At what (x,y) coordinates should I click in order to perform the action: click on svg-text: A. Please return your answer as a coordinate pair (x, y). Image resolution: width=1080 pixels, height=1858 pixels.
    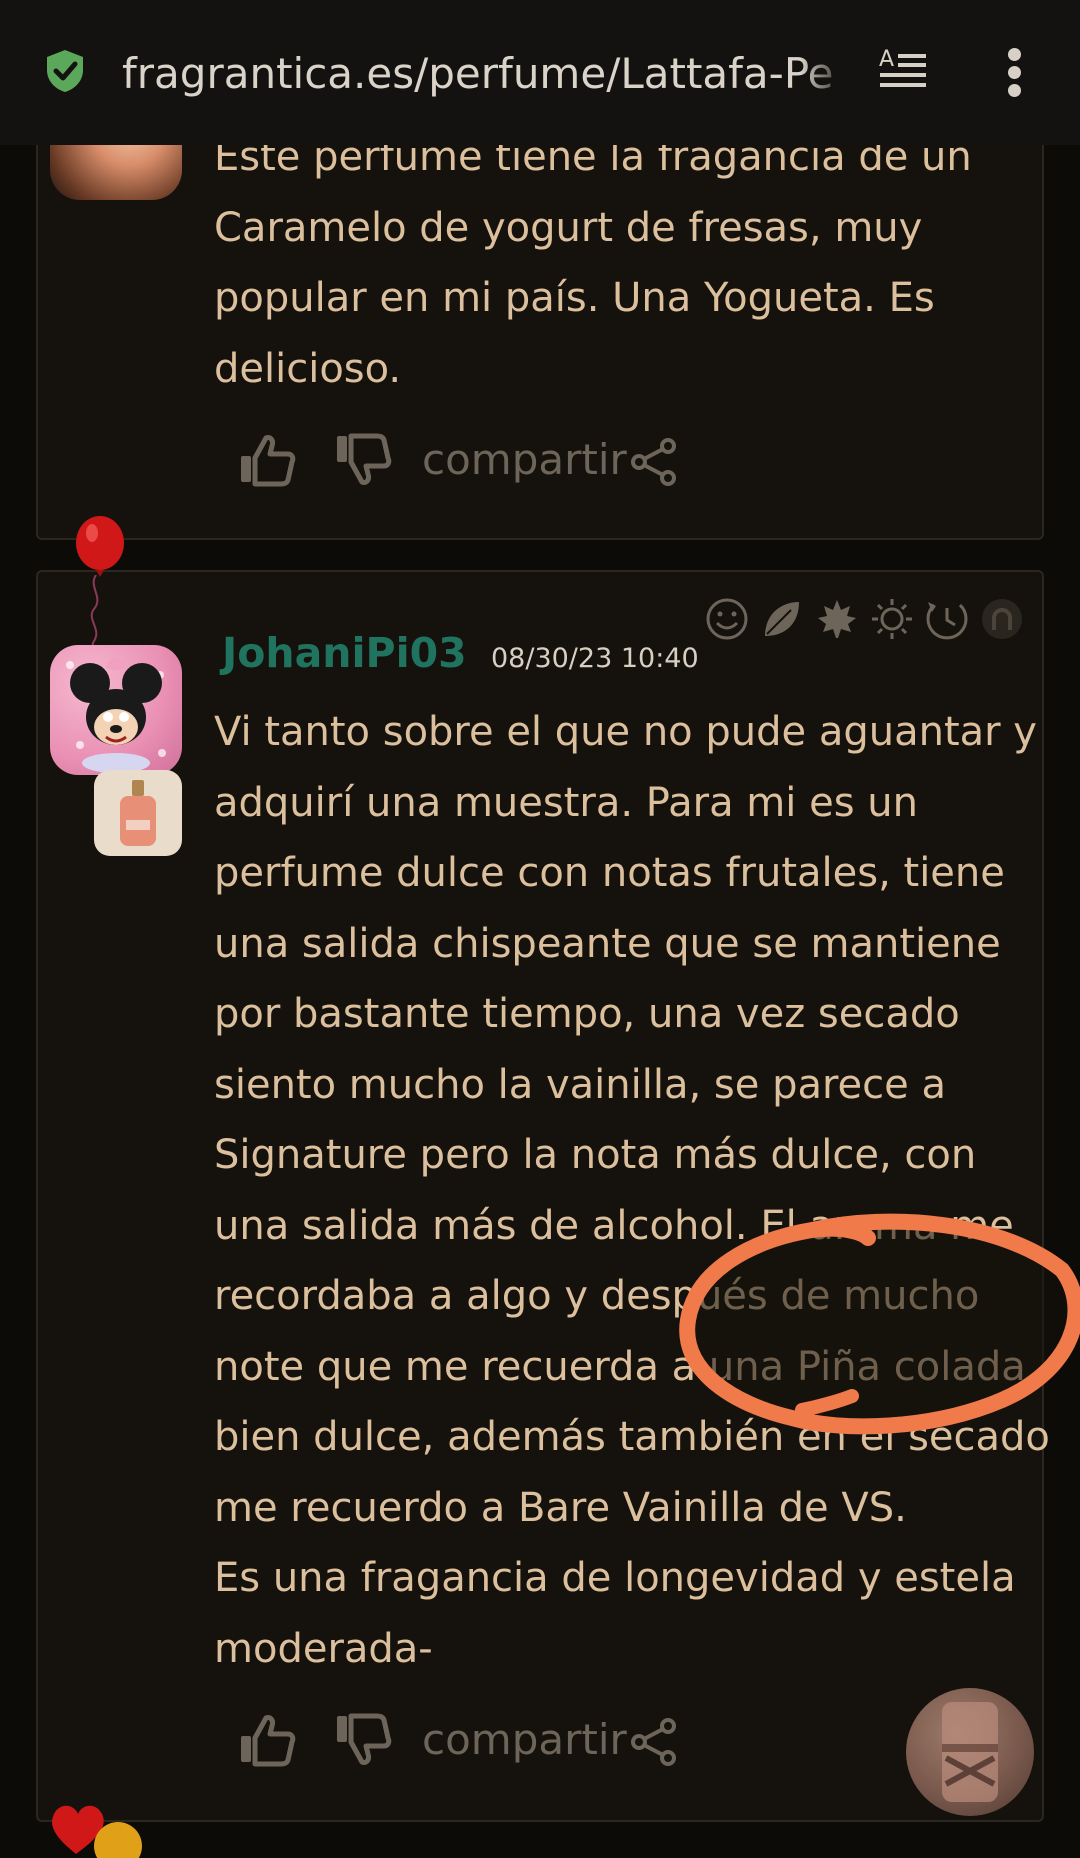
    Looking at the image, I should click on (886, 59).